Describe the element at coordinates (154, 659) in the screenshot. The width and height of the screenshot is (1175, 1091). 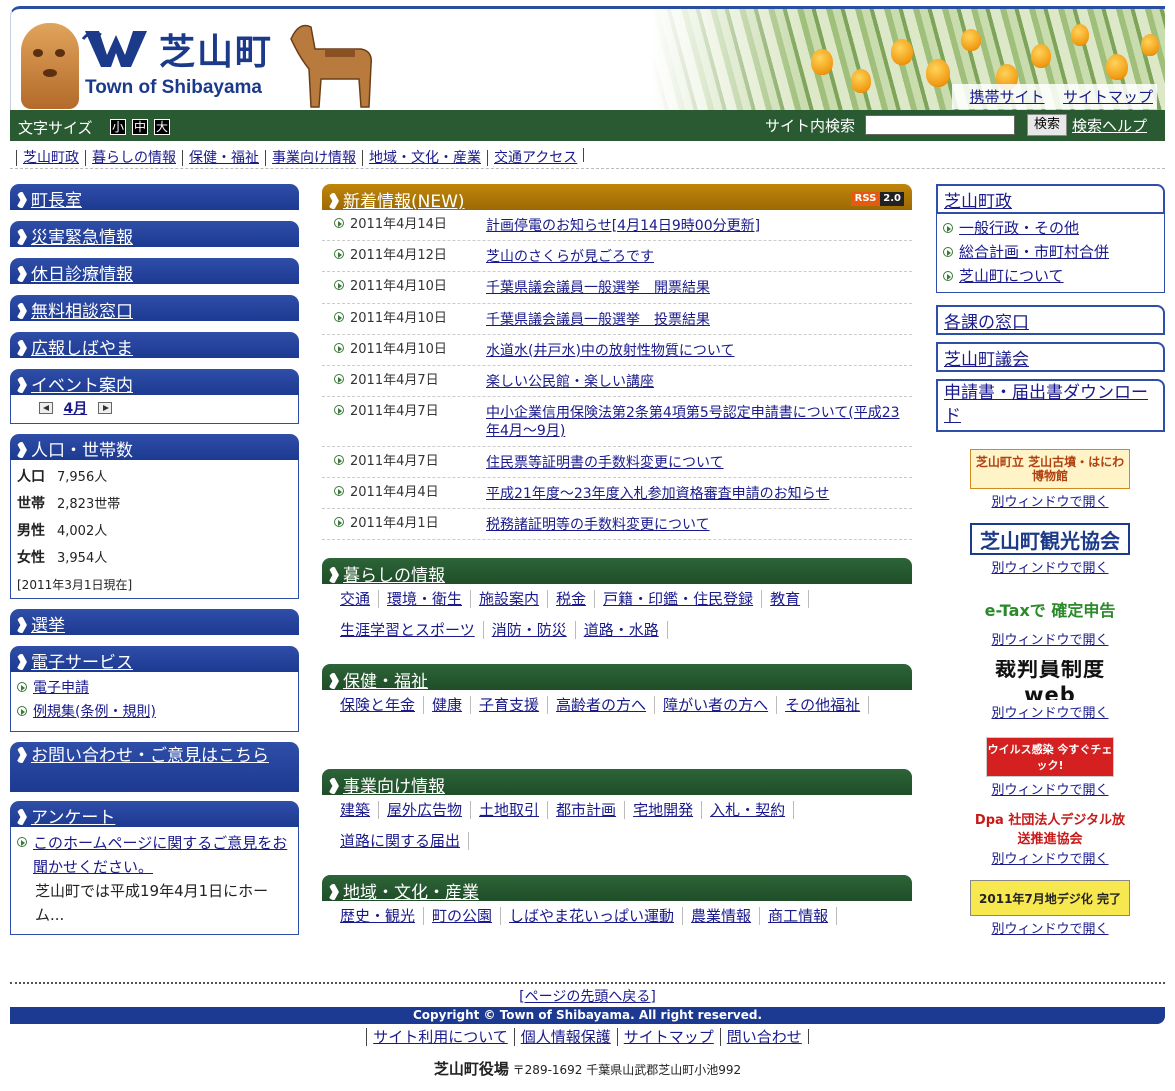
I see `e-service-link: 電子サービス` at that location.